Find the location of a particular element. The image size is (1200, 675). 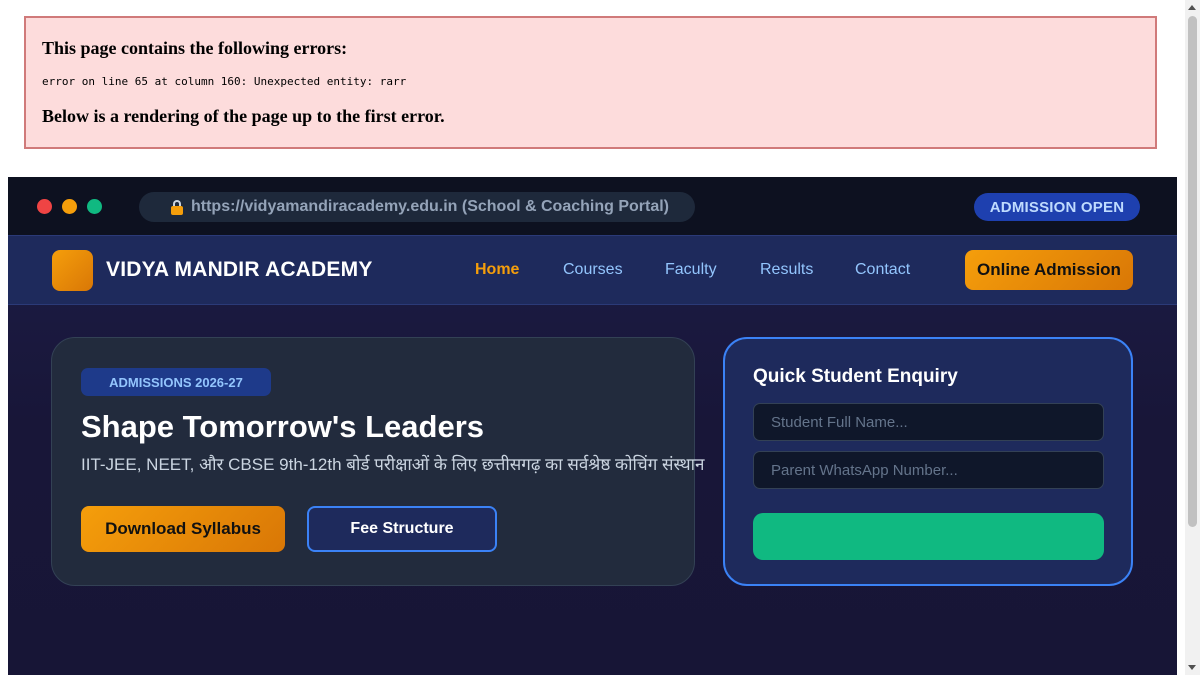

fee-structure-button: Fee Structure is located at coordinates (402, 529).